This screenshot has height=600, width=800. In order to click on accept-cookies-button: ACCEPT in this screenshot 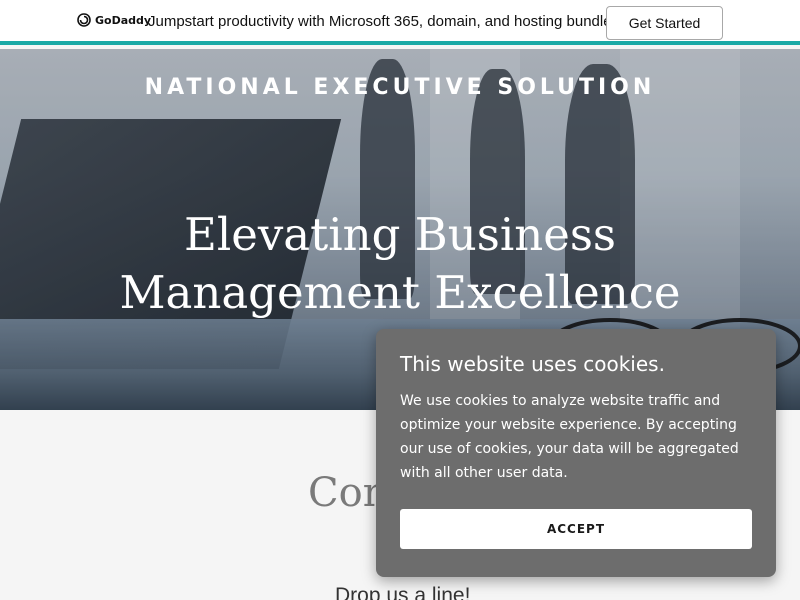, I will do `click(576, 529)`.